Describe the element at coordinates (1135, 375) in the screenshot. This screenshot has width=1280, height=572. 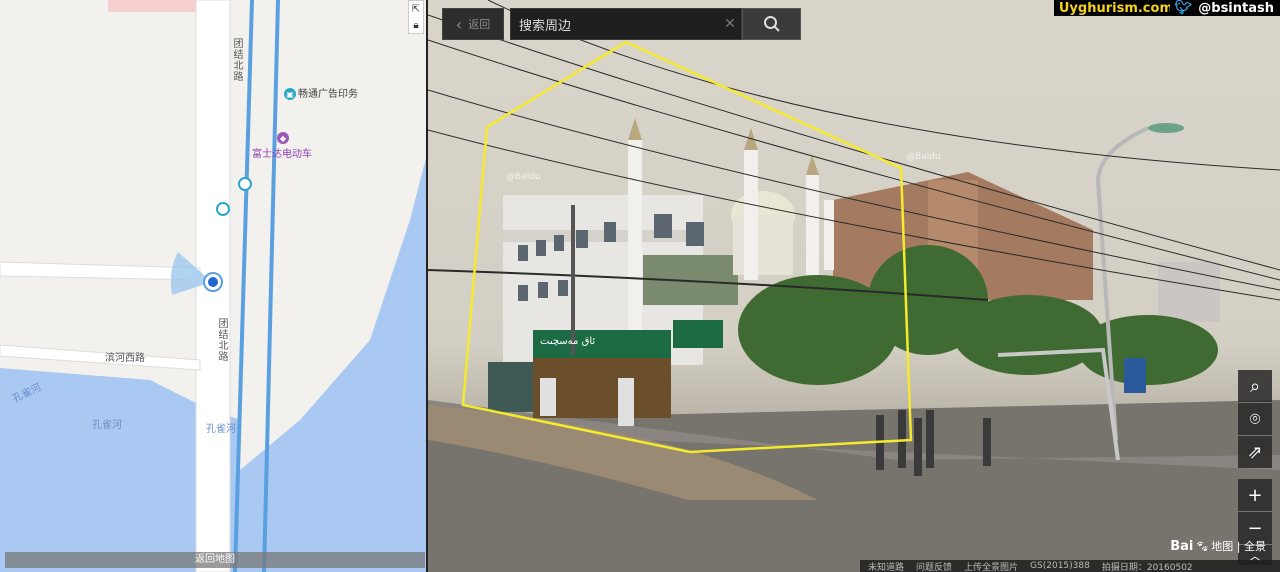
I see `road-sign` at that location.